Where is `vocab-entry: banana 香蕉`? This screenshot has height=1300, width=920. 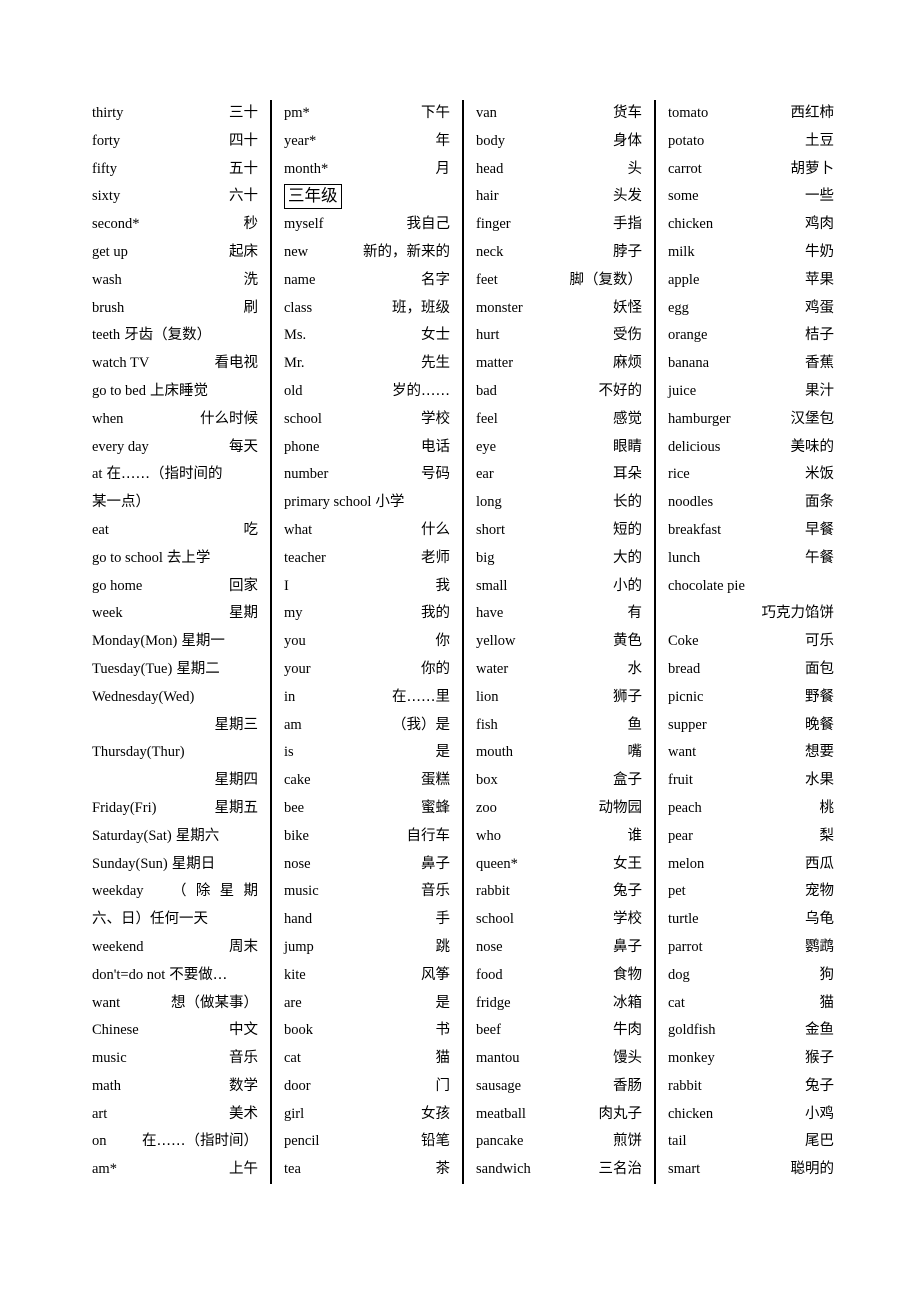
vocab-entry: banana 香蕉 is located at coordinates (751, 364).